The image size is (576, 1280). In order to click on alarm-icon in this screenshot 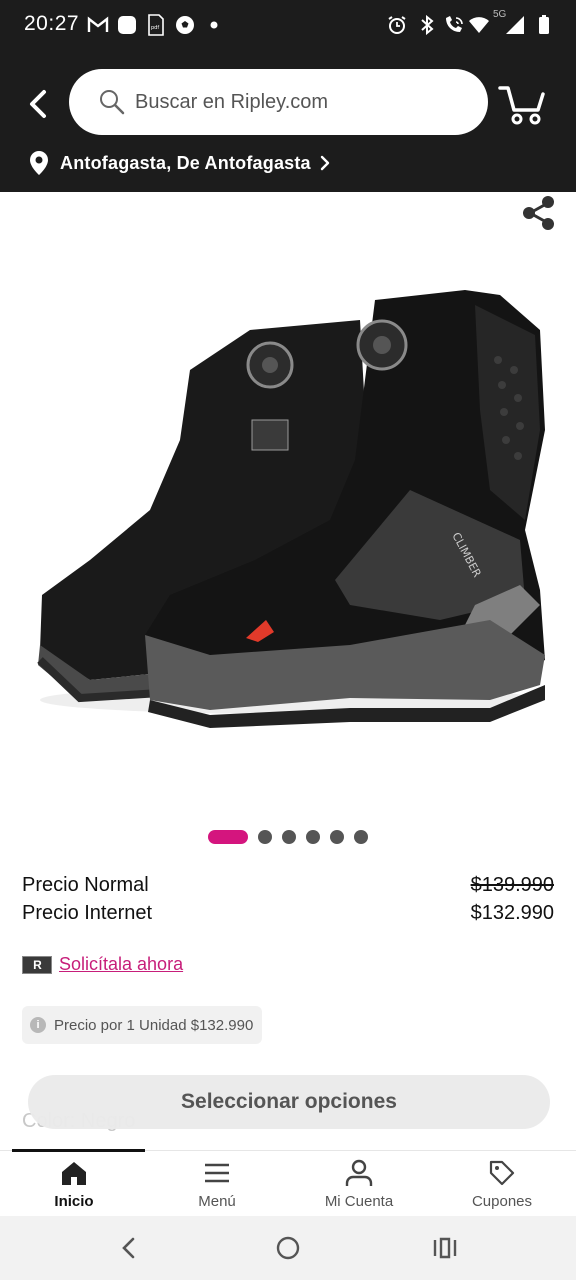, I will do `click(397, 25)`.